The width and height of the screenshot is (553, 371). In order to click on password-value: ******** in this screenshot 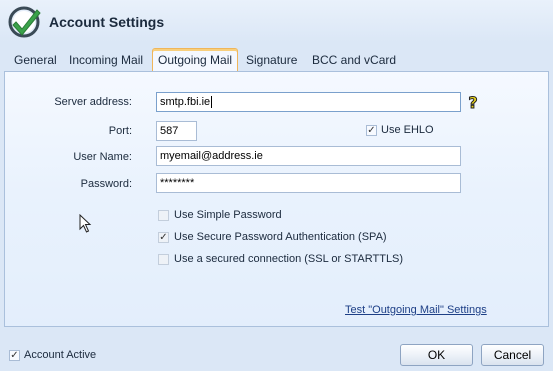, I will do `click(177, 183)`.